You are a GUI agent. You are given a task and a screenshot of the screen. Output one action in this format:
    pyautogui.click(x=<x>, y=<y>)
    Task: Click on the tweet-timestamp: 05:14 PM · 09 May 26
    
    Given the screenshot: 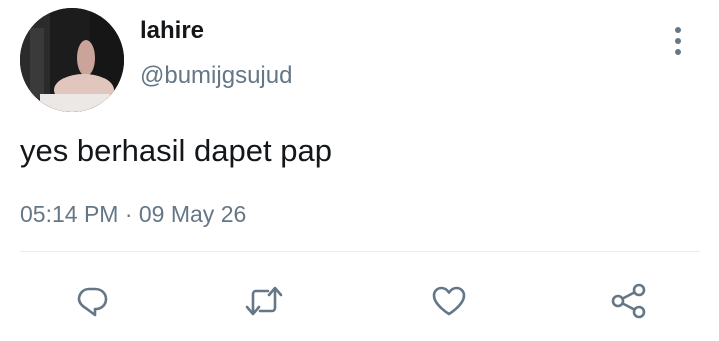 What is the action you would take?
    pyautogui.click(x=133, y=214)
    